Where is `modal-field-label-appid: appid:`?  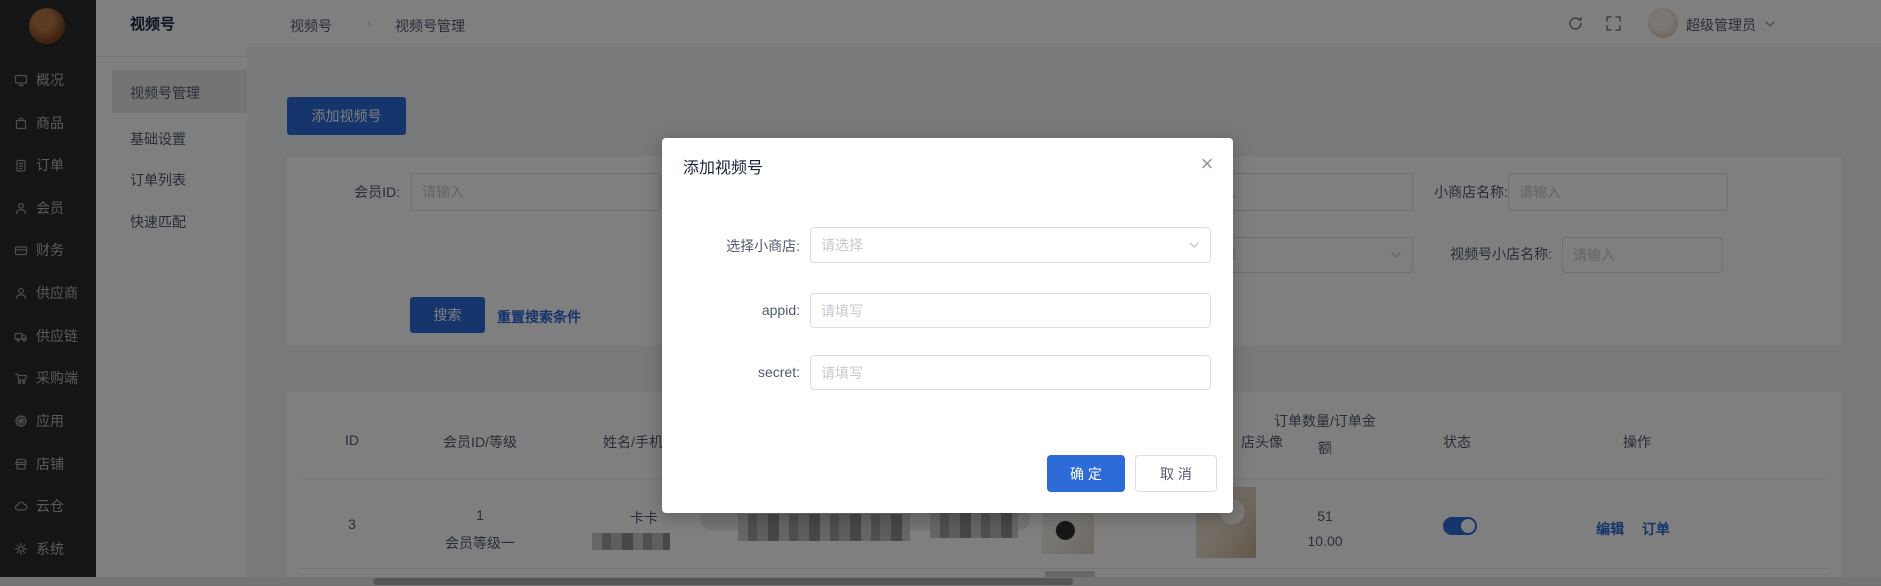
modal-field-label-appid: appid: is located at coordinates (780, 310).